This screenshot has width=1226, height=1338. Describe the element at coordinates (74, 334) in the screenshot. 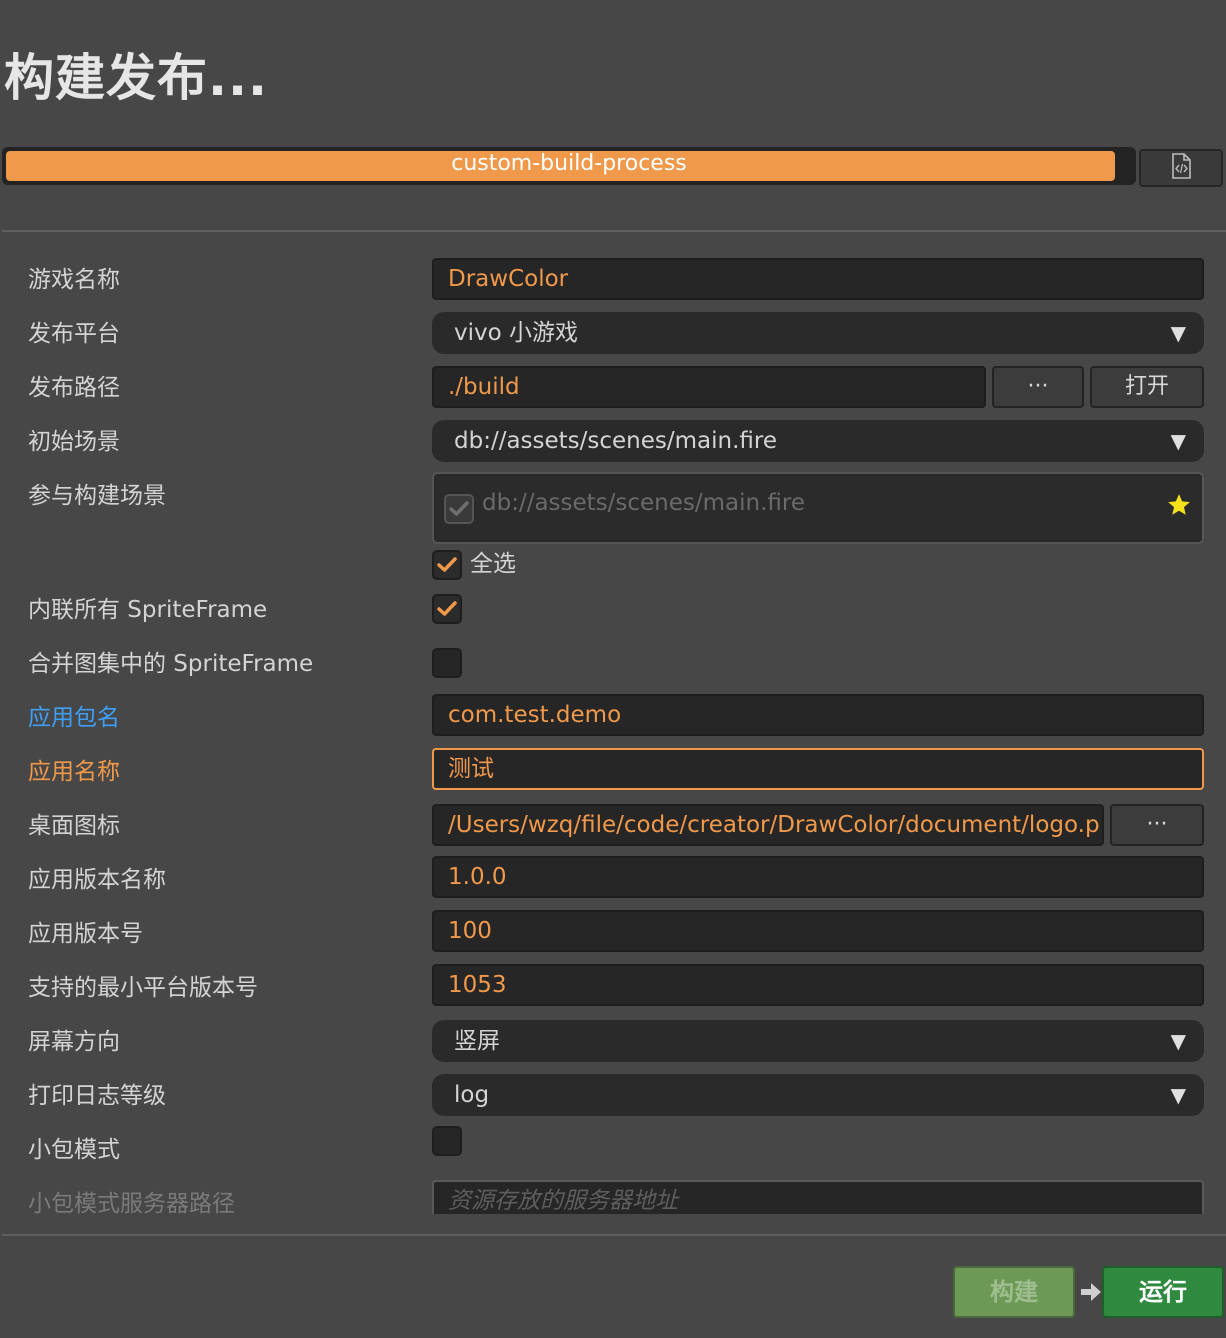

I see `platform-label: 发布平台` at that location.